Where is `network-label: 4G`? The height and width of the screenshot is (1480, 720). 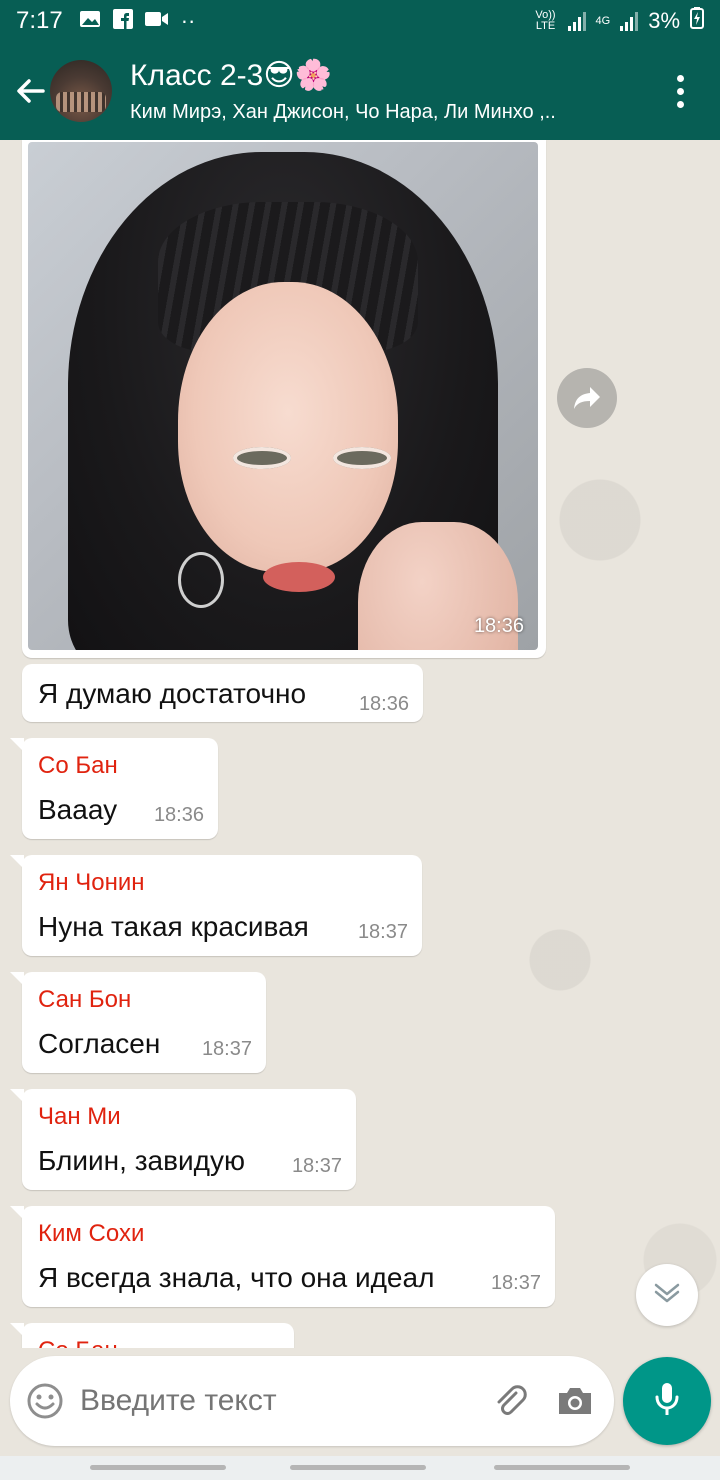 network-label: 4G is located at coordinates (603, 20).